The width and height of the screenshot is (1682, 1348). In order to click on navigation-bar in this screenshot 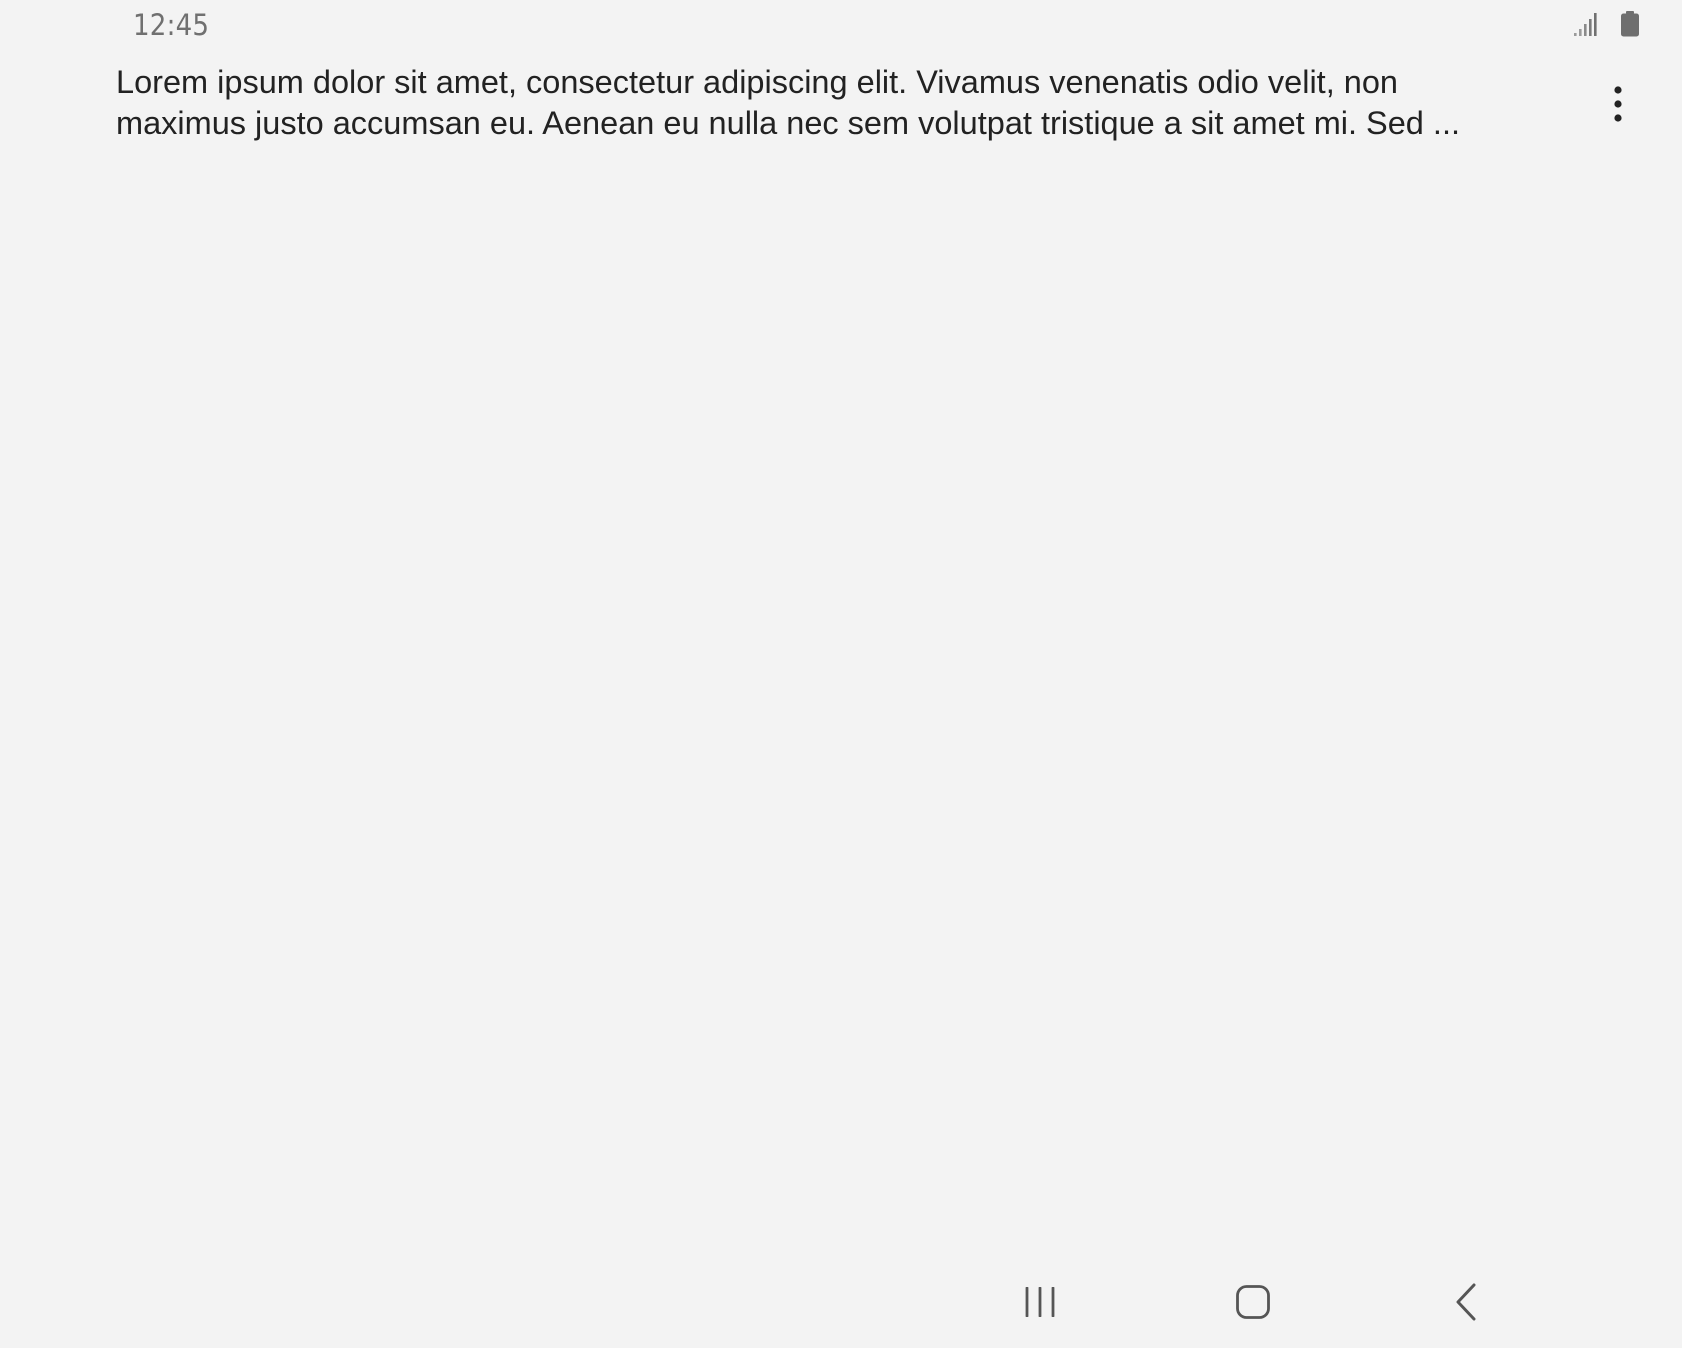, I will do `click(841, 1301)`.